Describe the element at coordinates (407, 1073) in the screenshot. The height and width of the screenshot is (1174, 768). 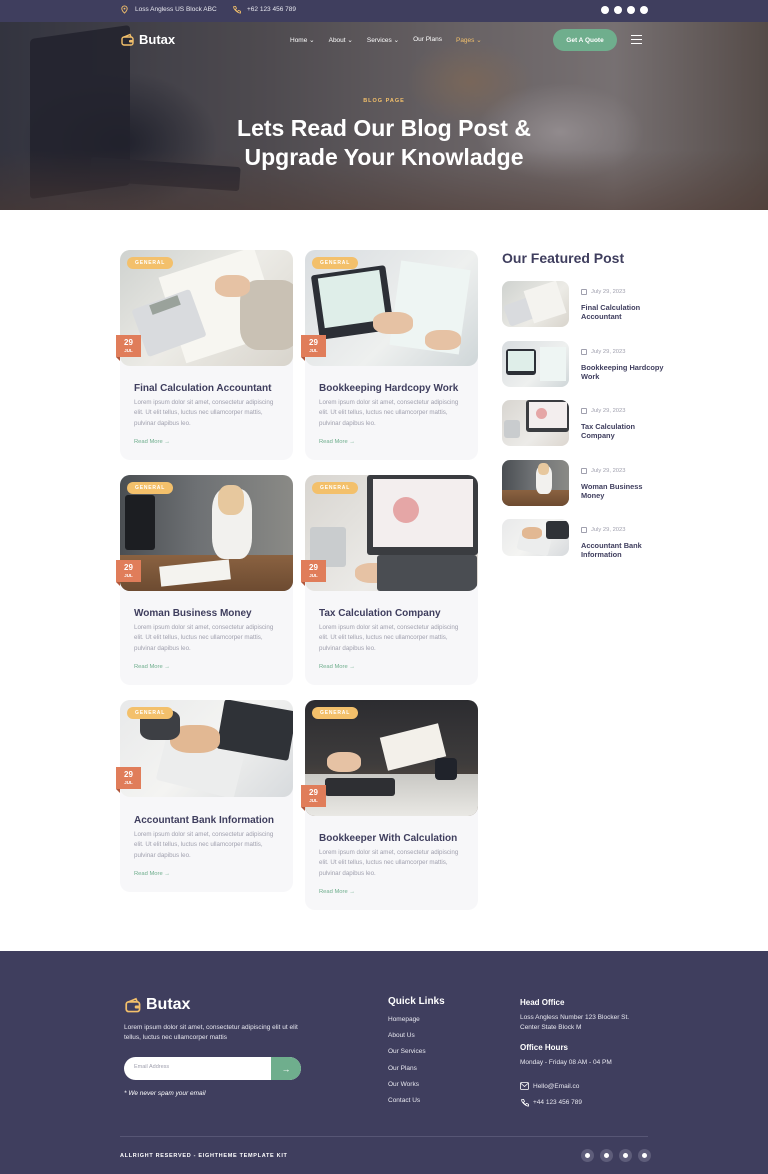
I see `footer-link-our-plans: Our Plans` at that location.